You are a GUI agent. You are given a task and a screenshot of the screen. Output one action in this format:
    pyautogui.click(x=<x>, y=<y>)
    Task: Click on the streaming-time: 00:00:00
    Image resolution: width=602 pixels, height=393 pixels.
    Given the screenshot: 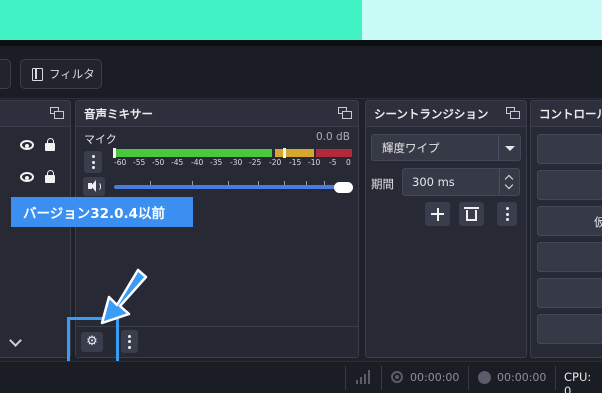 What is the action you would take?
    pyautogui.click(x=522, y=377)
    